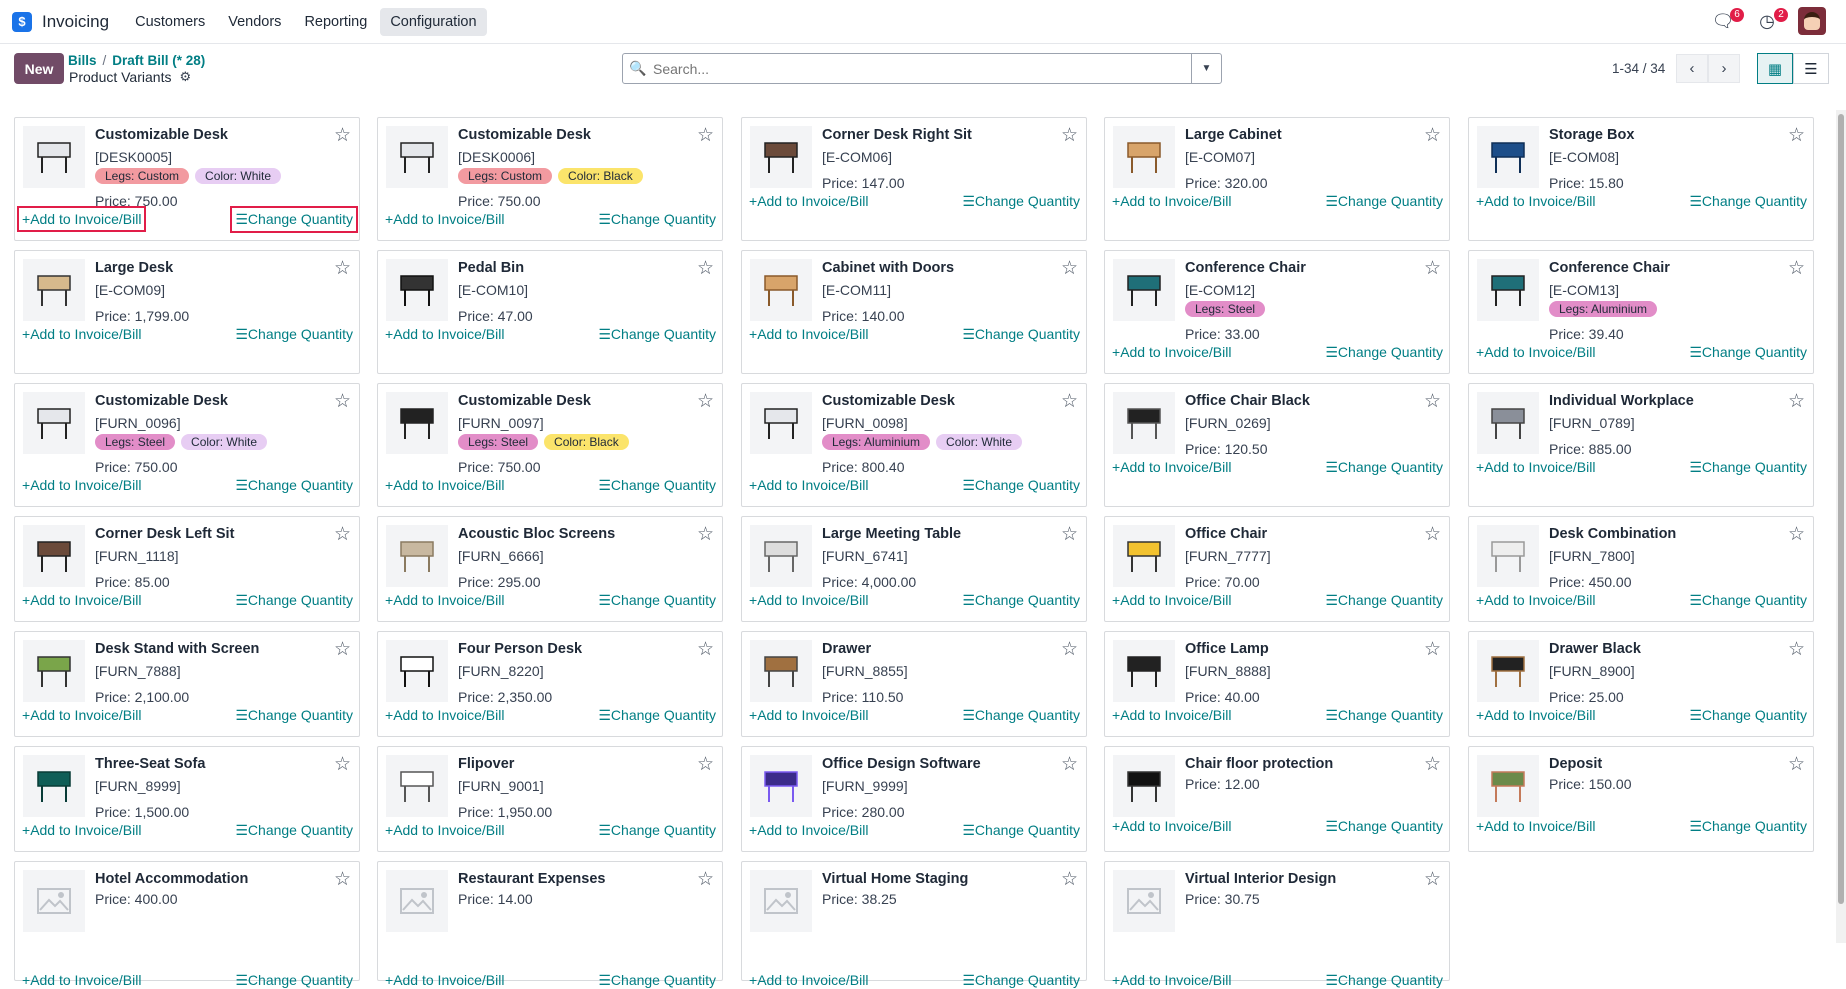  Describe the element at coordinates (75, 22) in the screenshot. I see `app-name: Invoicing` at that location.